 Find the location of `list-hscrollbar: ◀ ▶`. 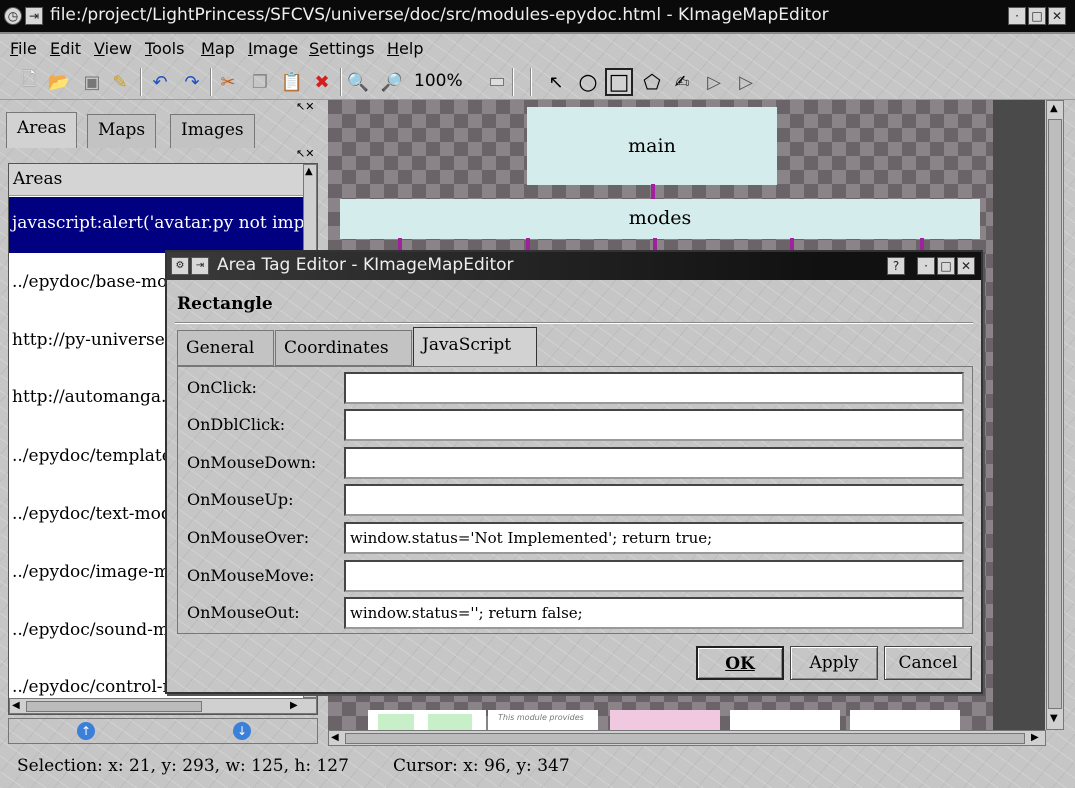

list-hscrollbar: ◀ ▶ is located at coordinates (163, 706).